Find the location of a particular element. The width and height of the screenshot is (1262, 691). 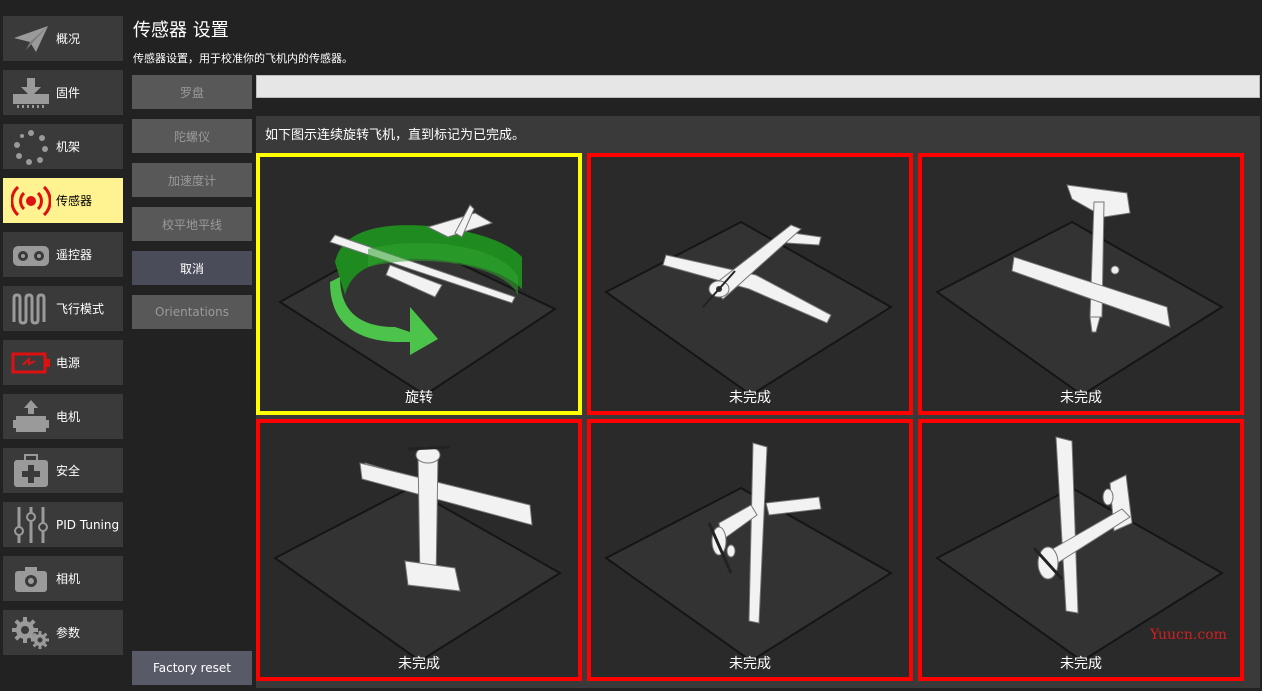

nav-item-power: 电源 is located at coordinates (63, 362).